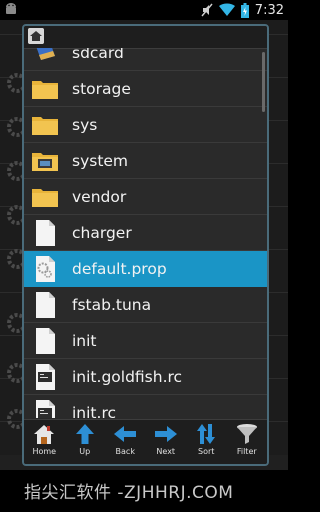  I want to click on file-name: system, so click(100, 160).